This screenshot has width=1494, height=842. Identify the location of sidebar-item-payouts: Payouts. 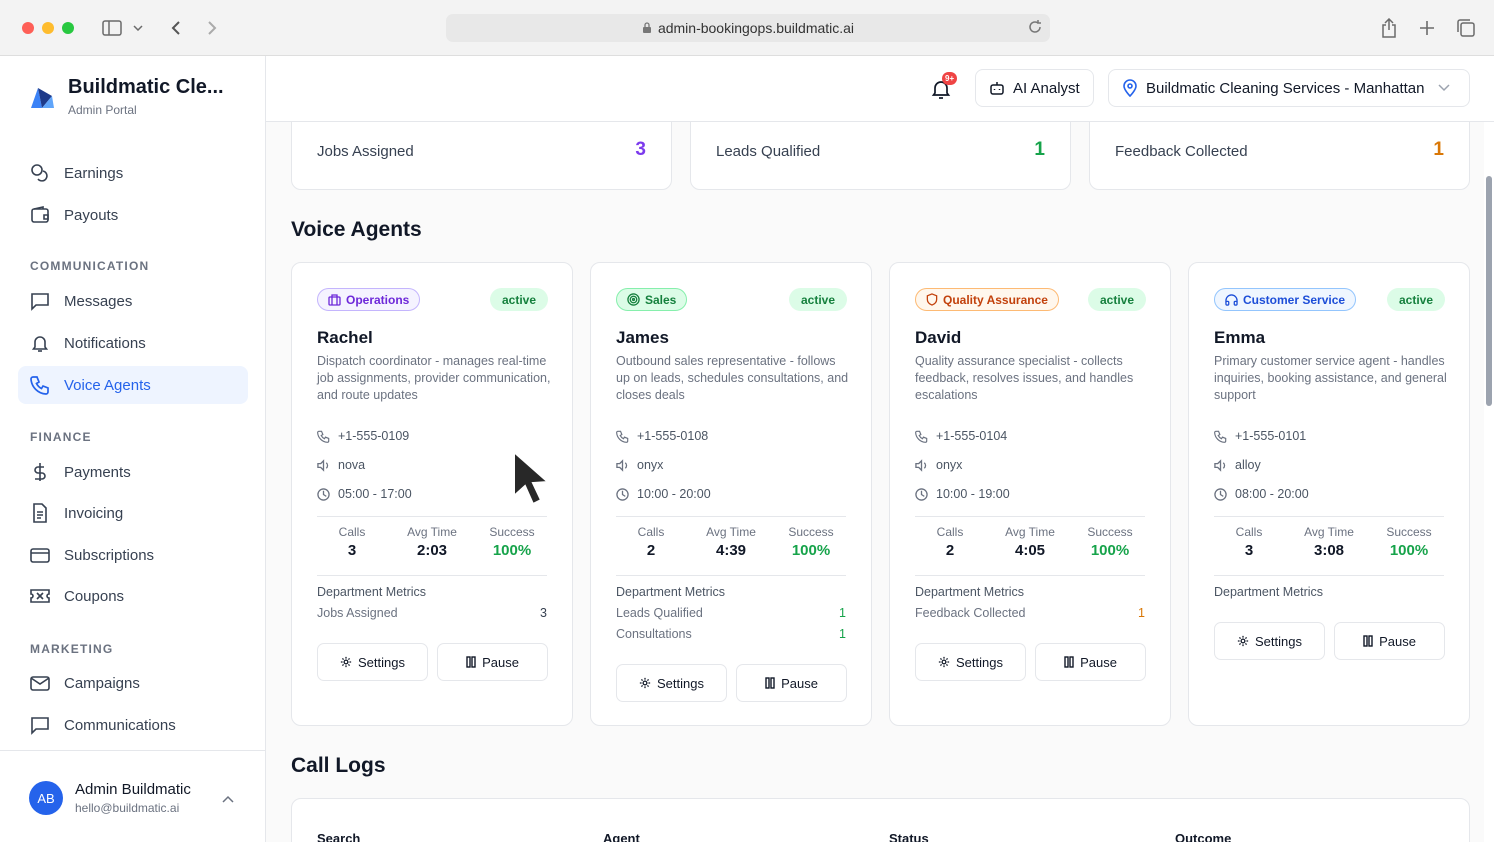
(133, 215).